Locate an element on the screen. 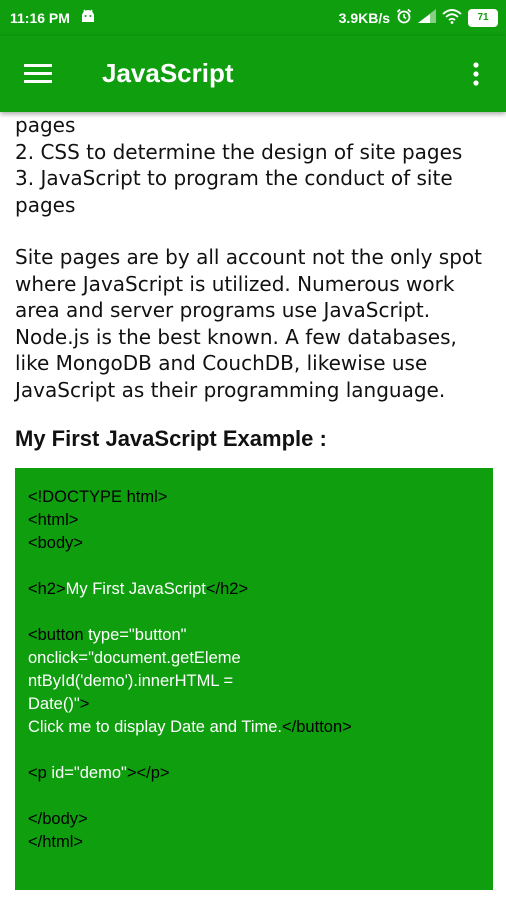 The image size is (506, 900). alarm-icon is located at coordinates (404, 17).